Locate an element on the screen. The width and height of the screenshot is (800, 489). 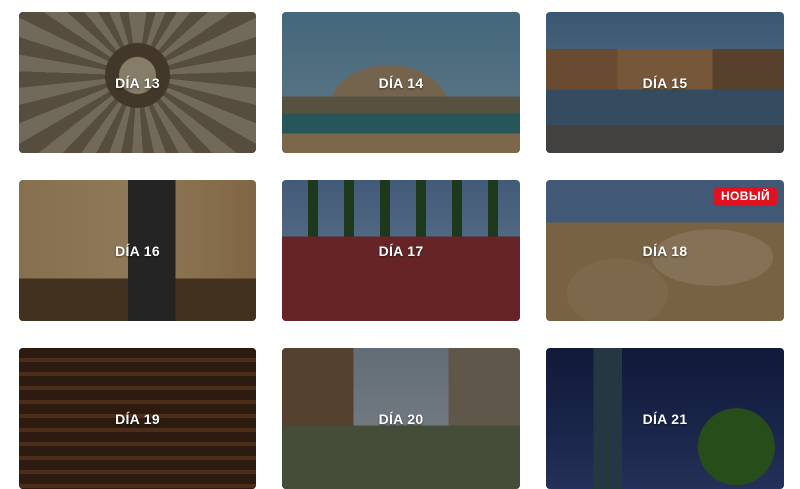
day-card: DÍA 21 is located at coordinates (665, 418).